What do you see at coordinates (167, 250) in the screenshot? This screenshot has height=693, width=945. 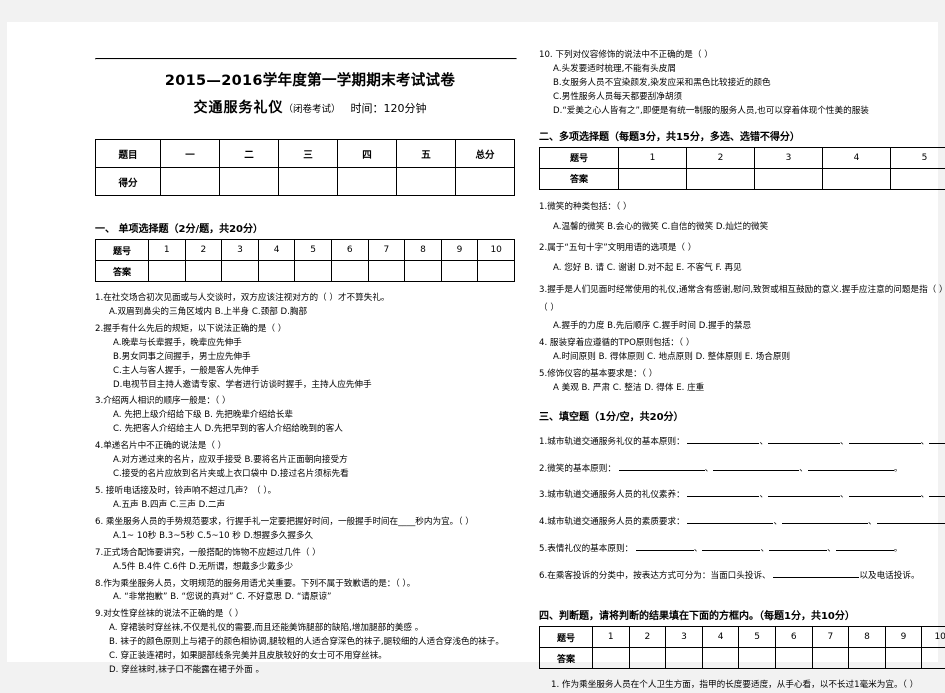 I see `s1-num-1: 1` at bounding box center [167, 250].